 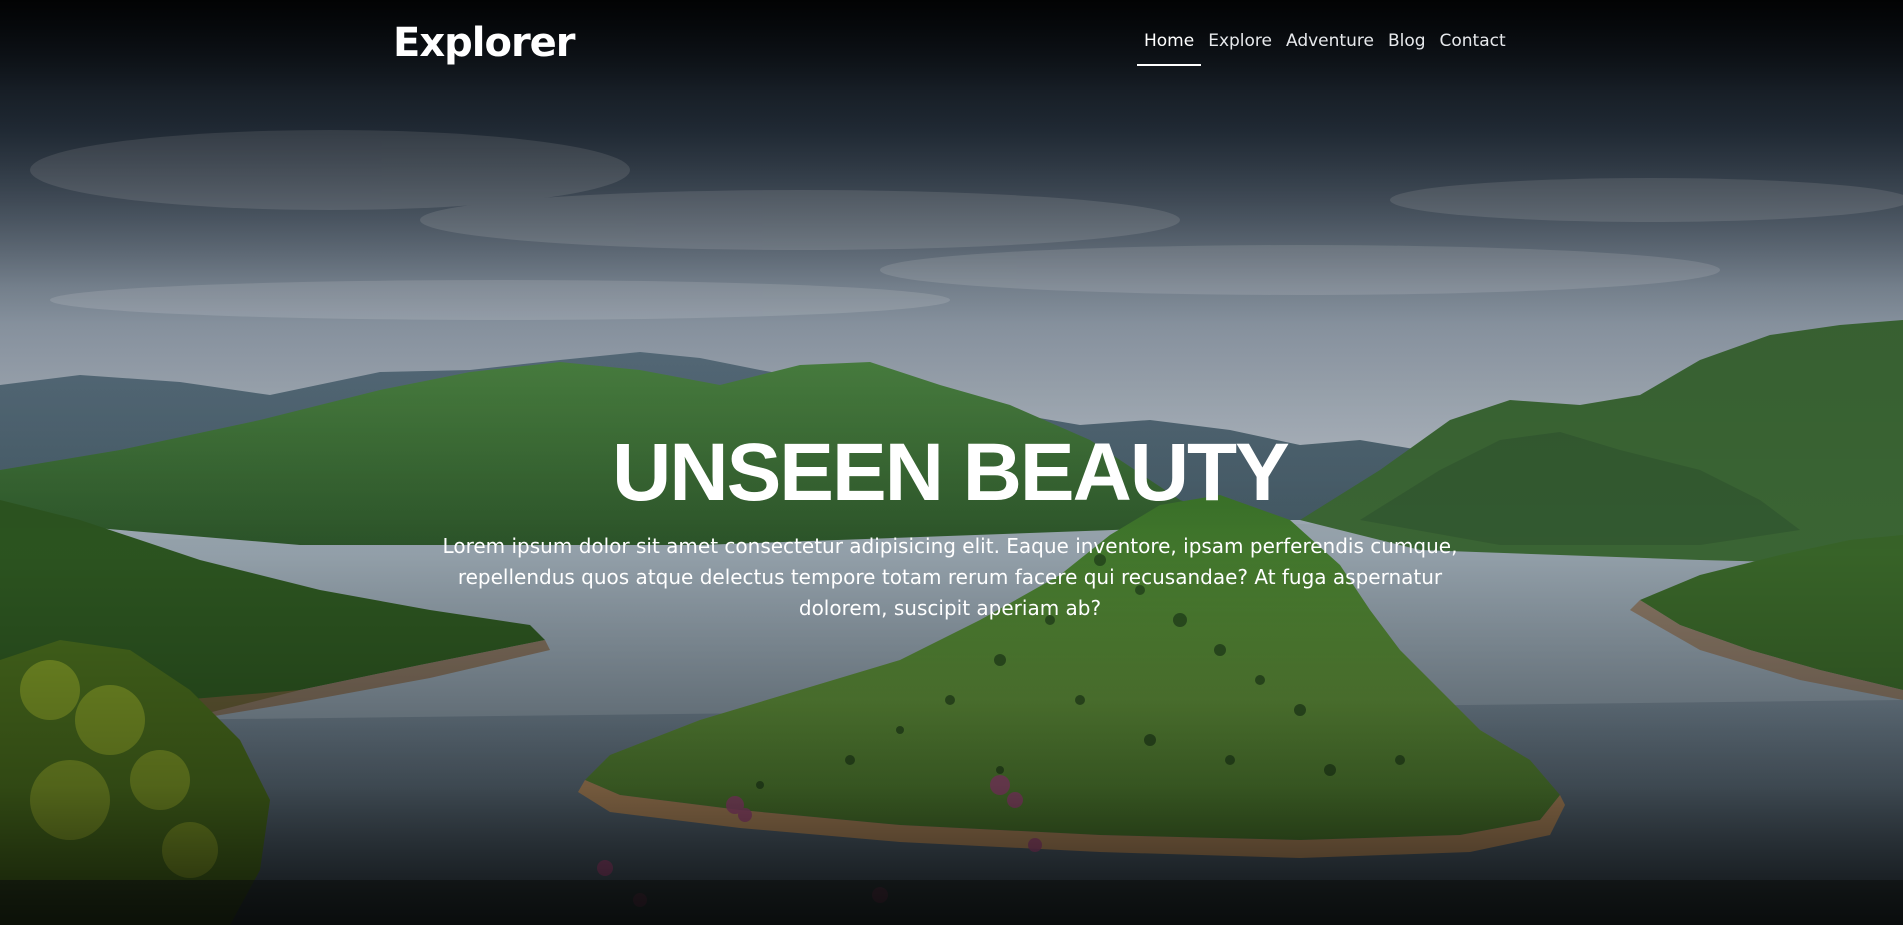 I want to click on brand-logo: Explorer, so click(x=484, y=43).